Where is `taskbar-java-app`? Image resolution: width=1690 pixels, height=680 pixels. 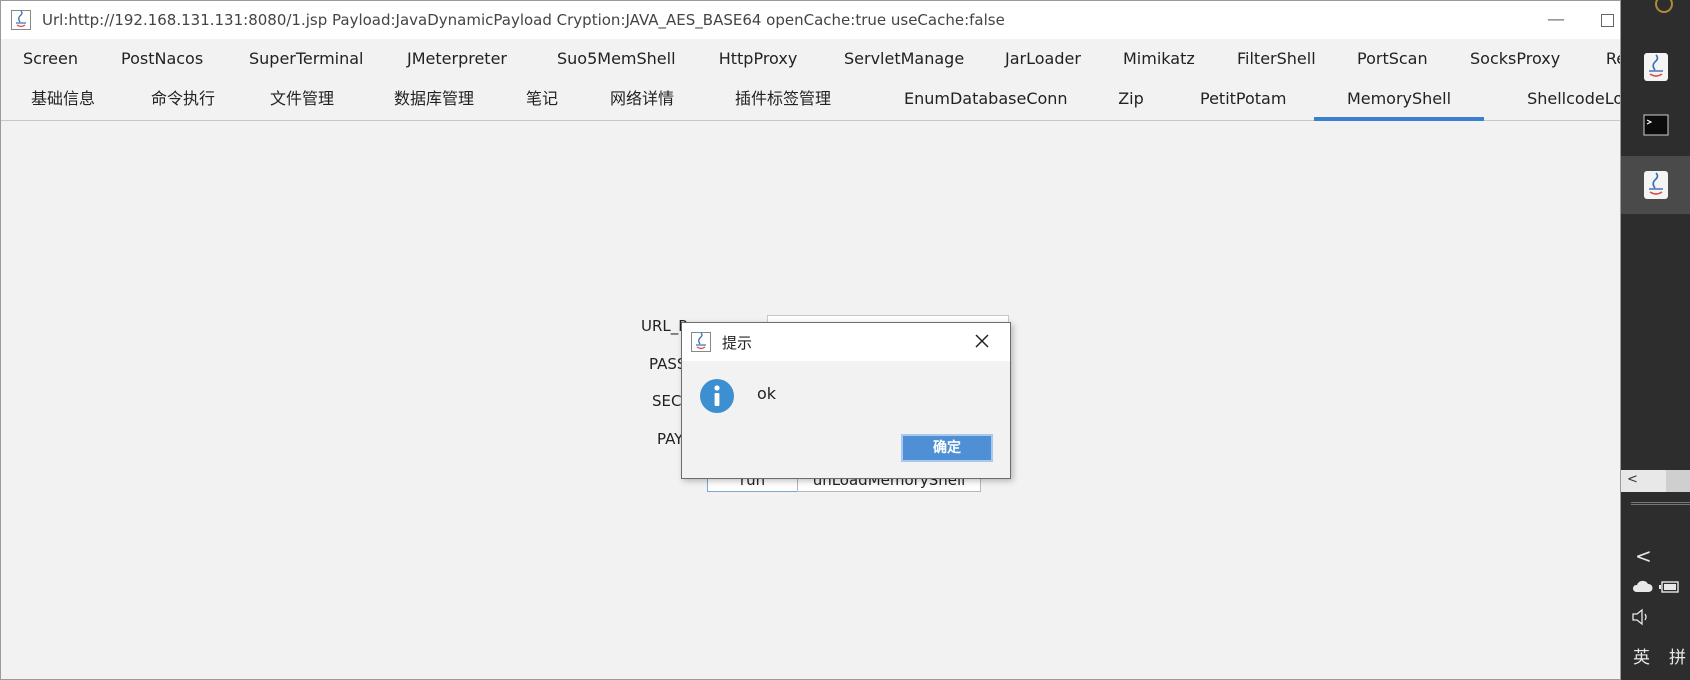
taskbar-java-app is located at coordinates (1655, 67).